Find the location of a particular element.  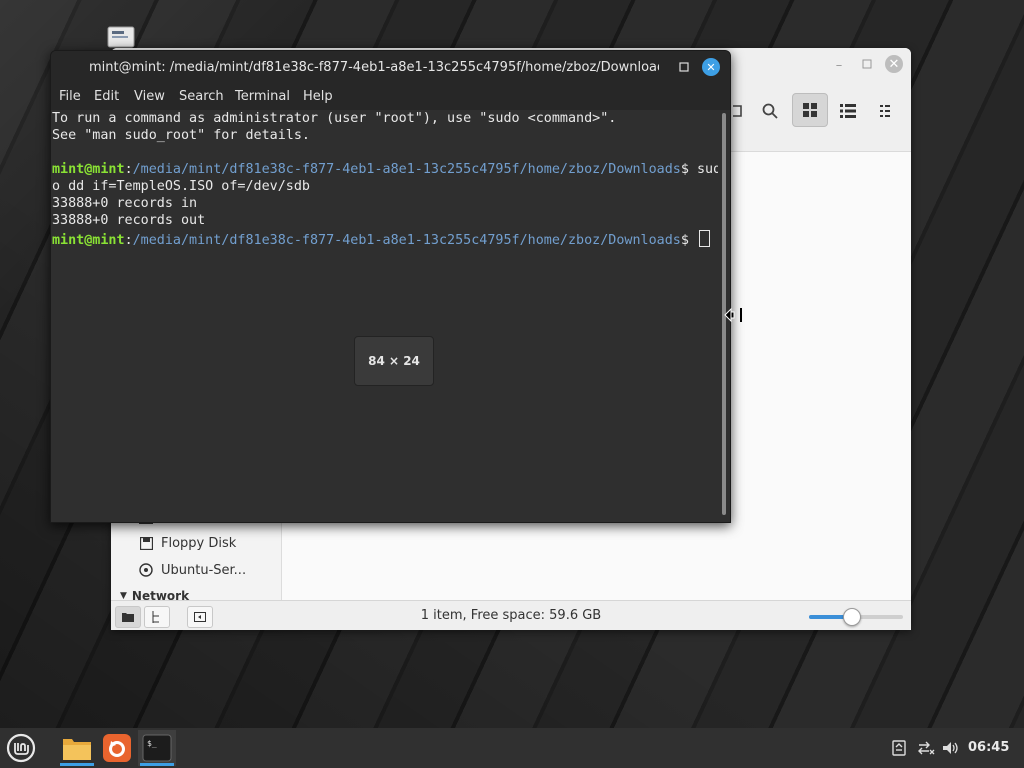

folder-icon is located at coordinates (77, 749).